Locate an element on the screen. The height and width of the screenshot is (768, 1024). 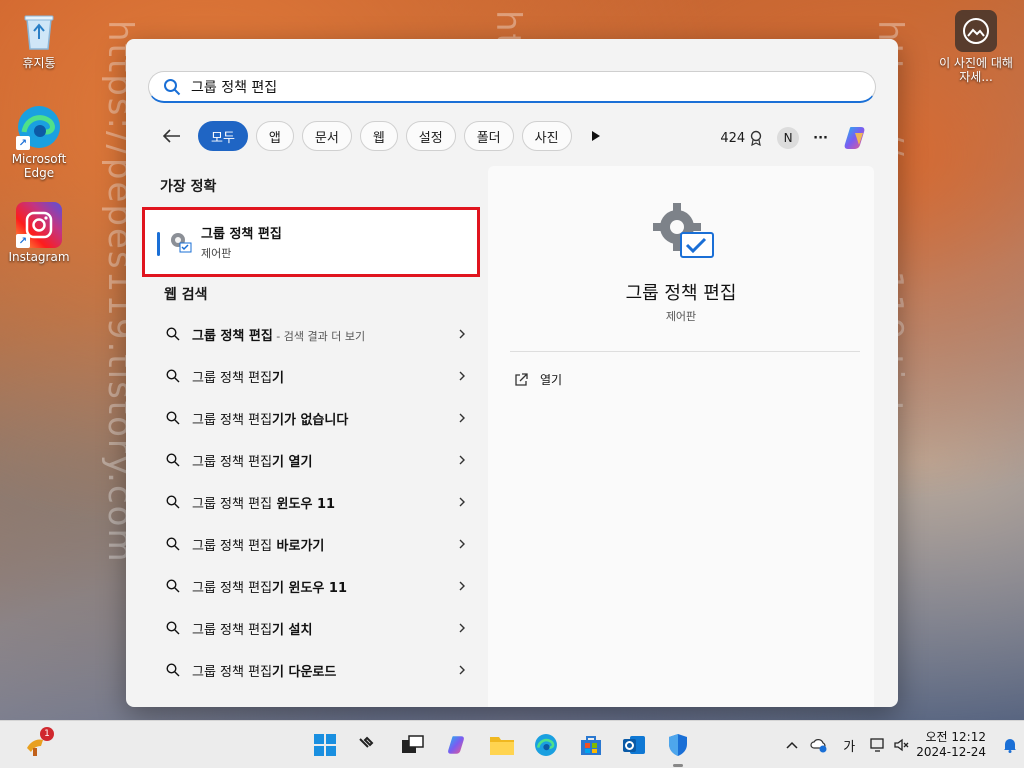
outlook-button is located at coordinates (634, 745).